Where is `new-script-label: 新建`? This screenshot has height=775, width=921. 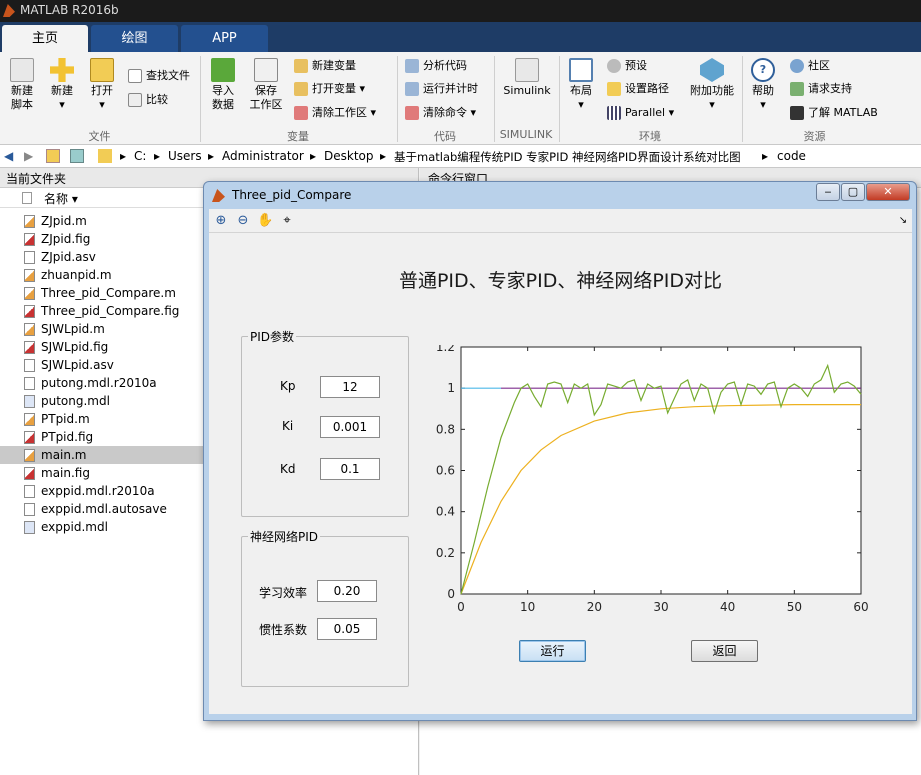 new-script-label: 新建 is located at coordinates (22, 90).